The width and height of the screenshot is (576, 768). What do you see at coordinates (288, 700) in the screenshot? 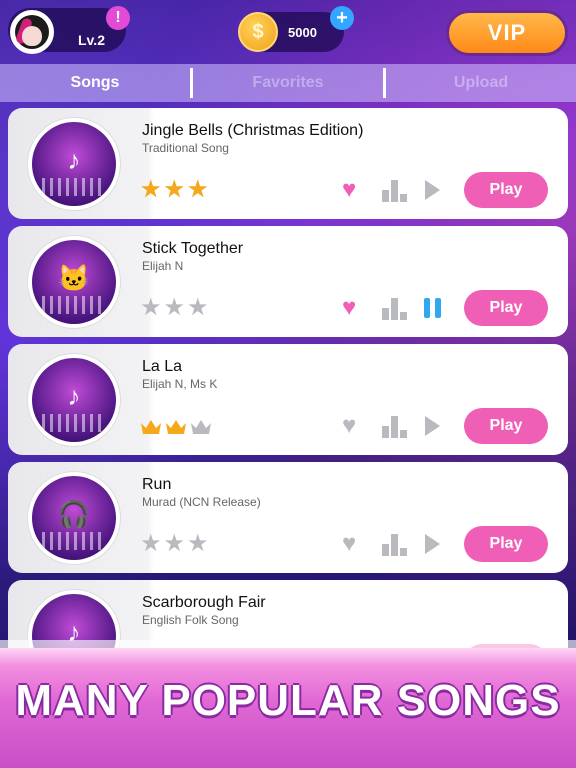
I see `promo-banner-text: MANY POPULAR SONGS` at bounding box center [288, 700].